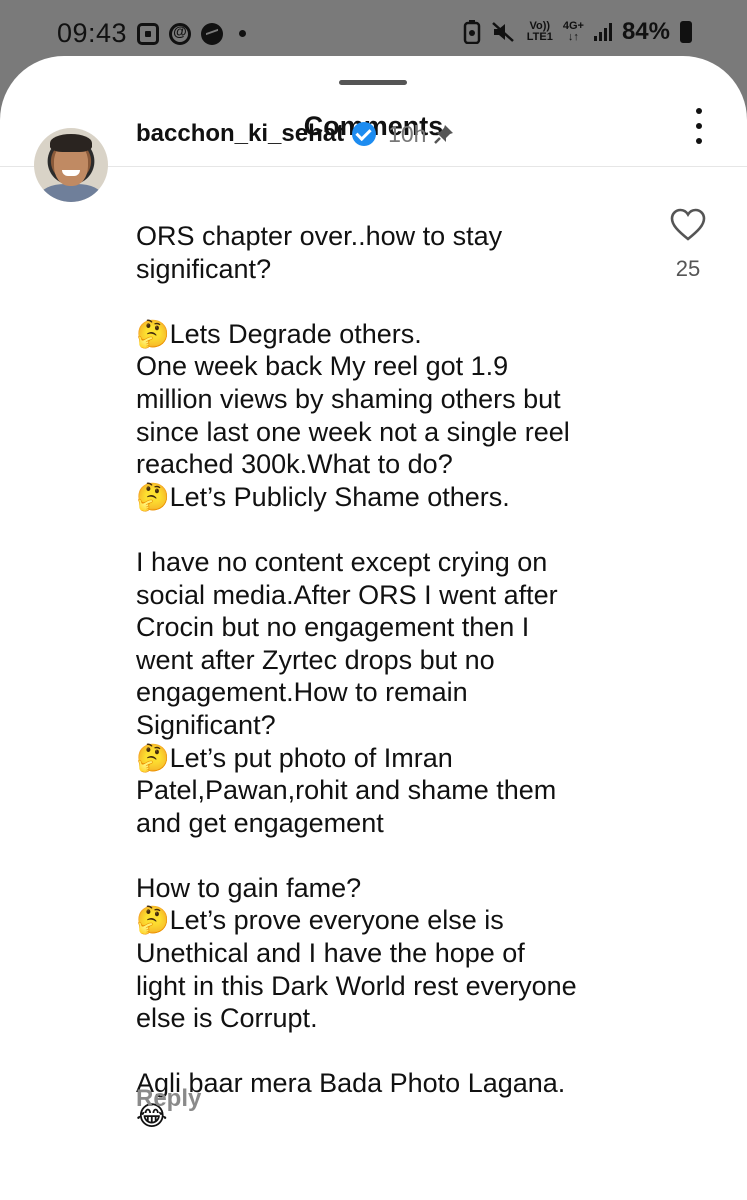  Describe the element at coordinates (180, 33) in the screenshot. I see `threads-icon` at that location.